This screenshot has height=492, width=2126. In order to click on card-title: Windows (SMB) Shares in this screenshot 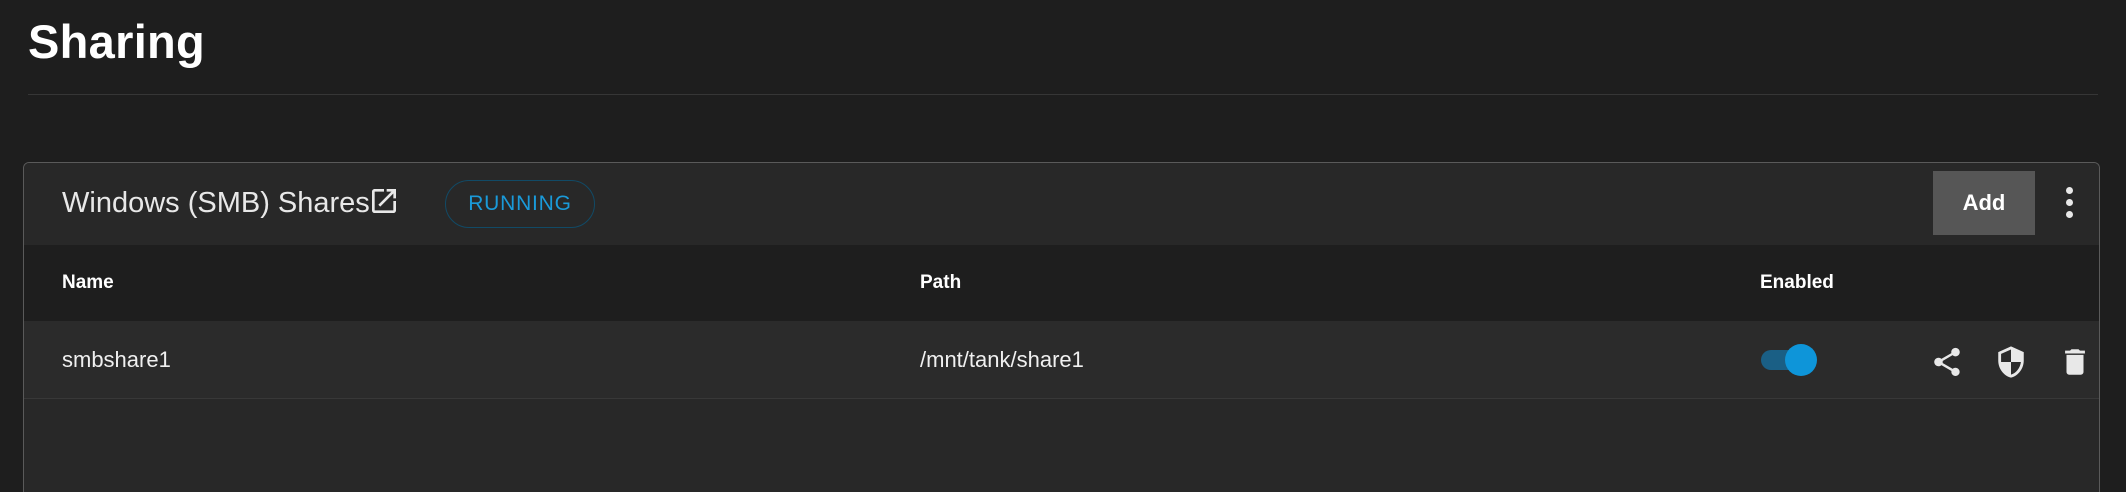, I will do `click(216, 203)`.